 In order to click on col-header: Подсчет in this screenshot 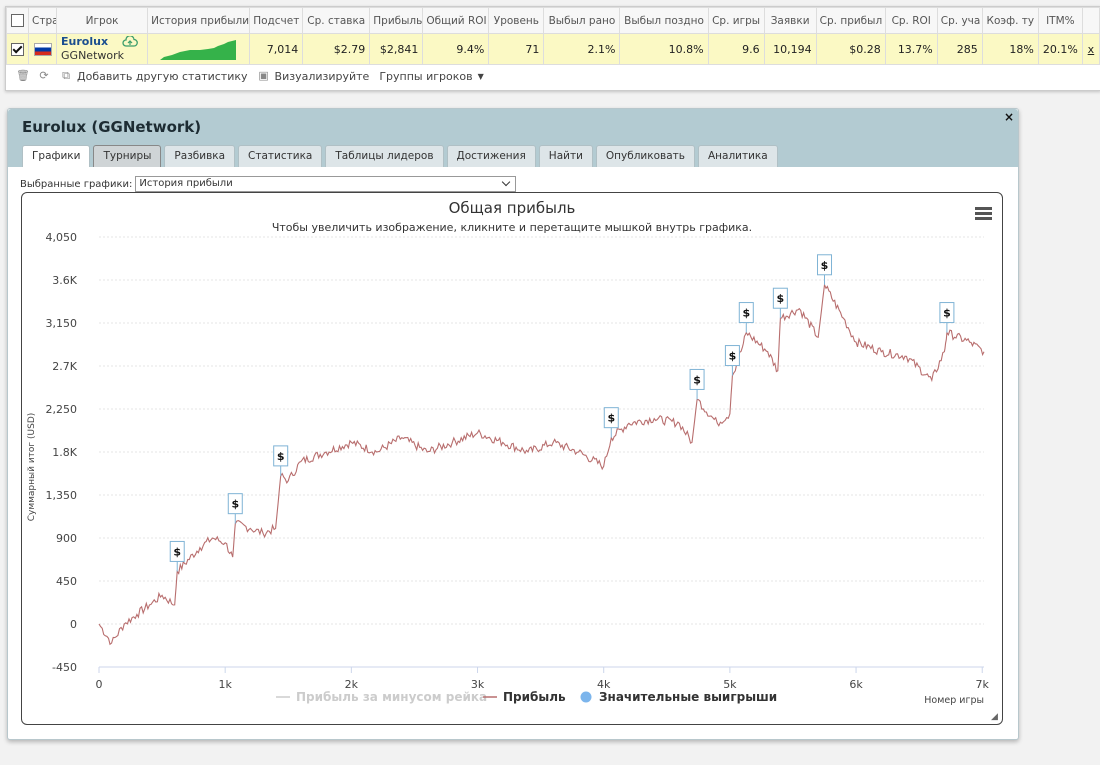, I will do `click(276, 20)`.